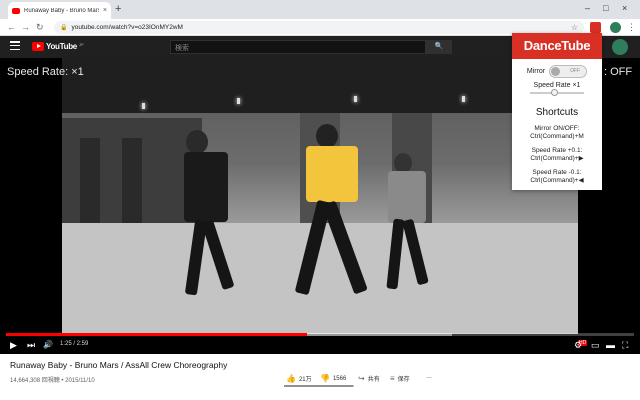  What do you see at coordinates (305, 380) in the screenshot?
I see `like-count: 21万` at bounding box center [305, 380].